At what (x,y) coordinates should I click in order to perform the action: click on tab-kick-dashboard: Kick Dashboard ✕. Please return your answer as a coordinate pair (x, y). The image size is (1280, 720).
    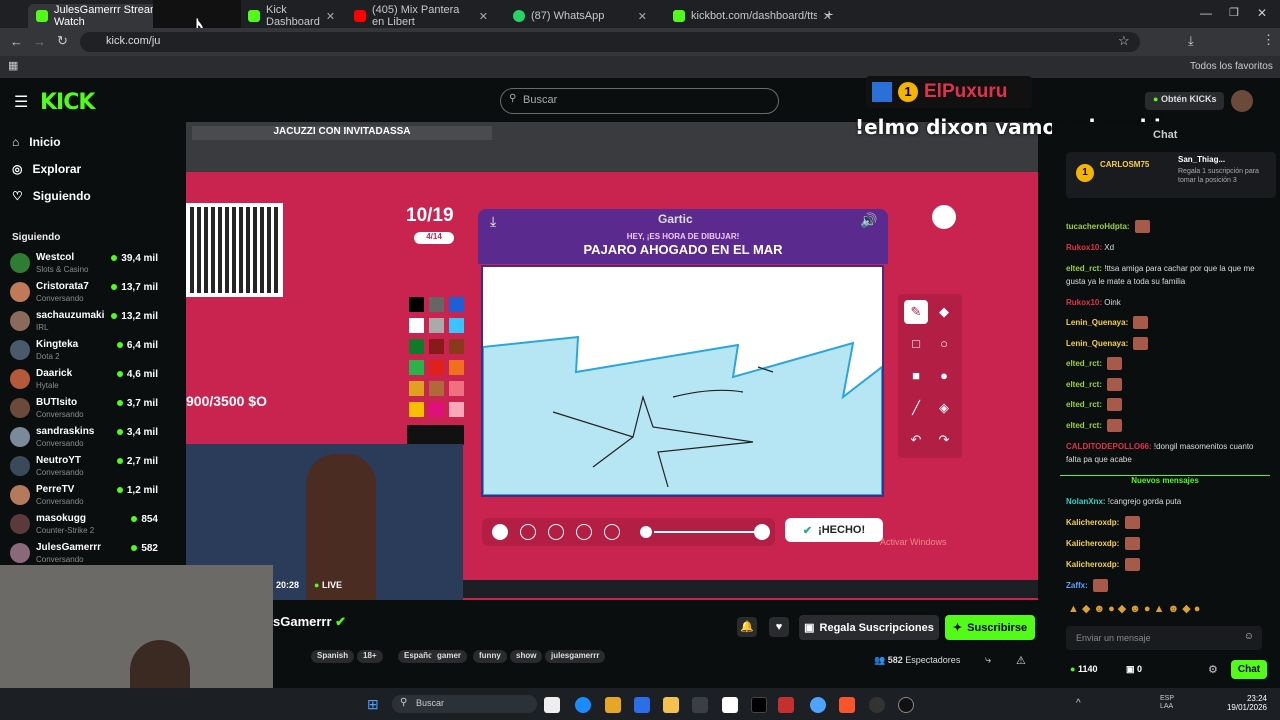
    Looking at the image, I should click on (290, 16).